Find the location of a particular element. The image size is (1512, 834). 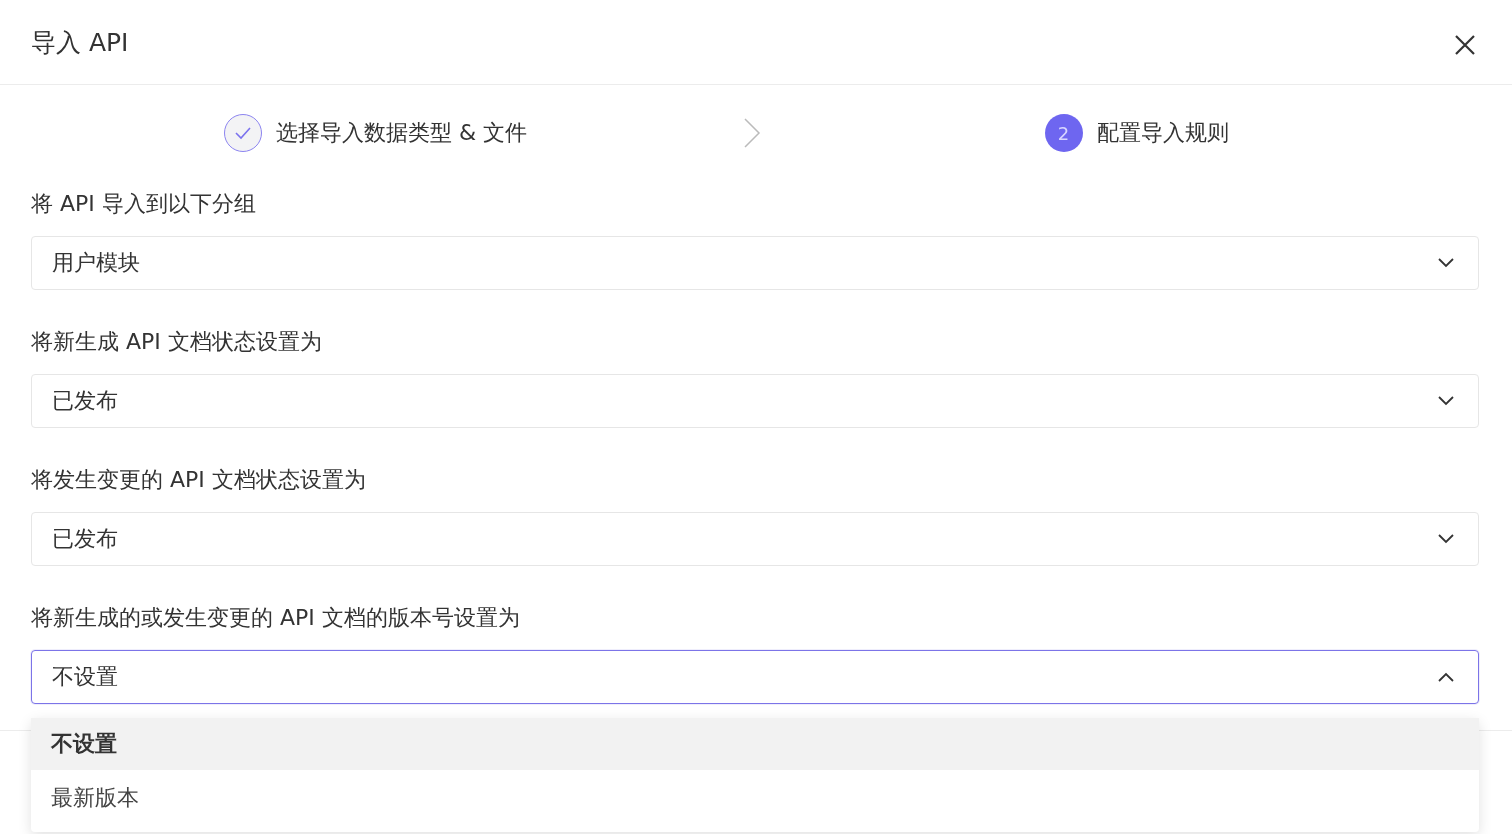

step-label: 配置导入规则 is located at coordinates (1162, 133).